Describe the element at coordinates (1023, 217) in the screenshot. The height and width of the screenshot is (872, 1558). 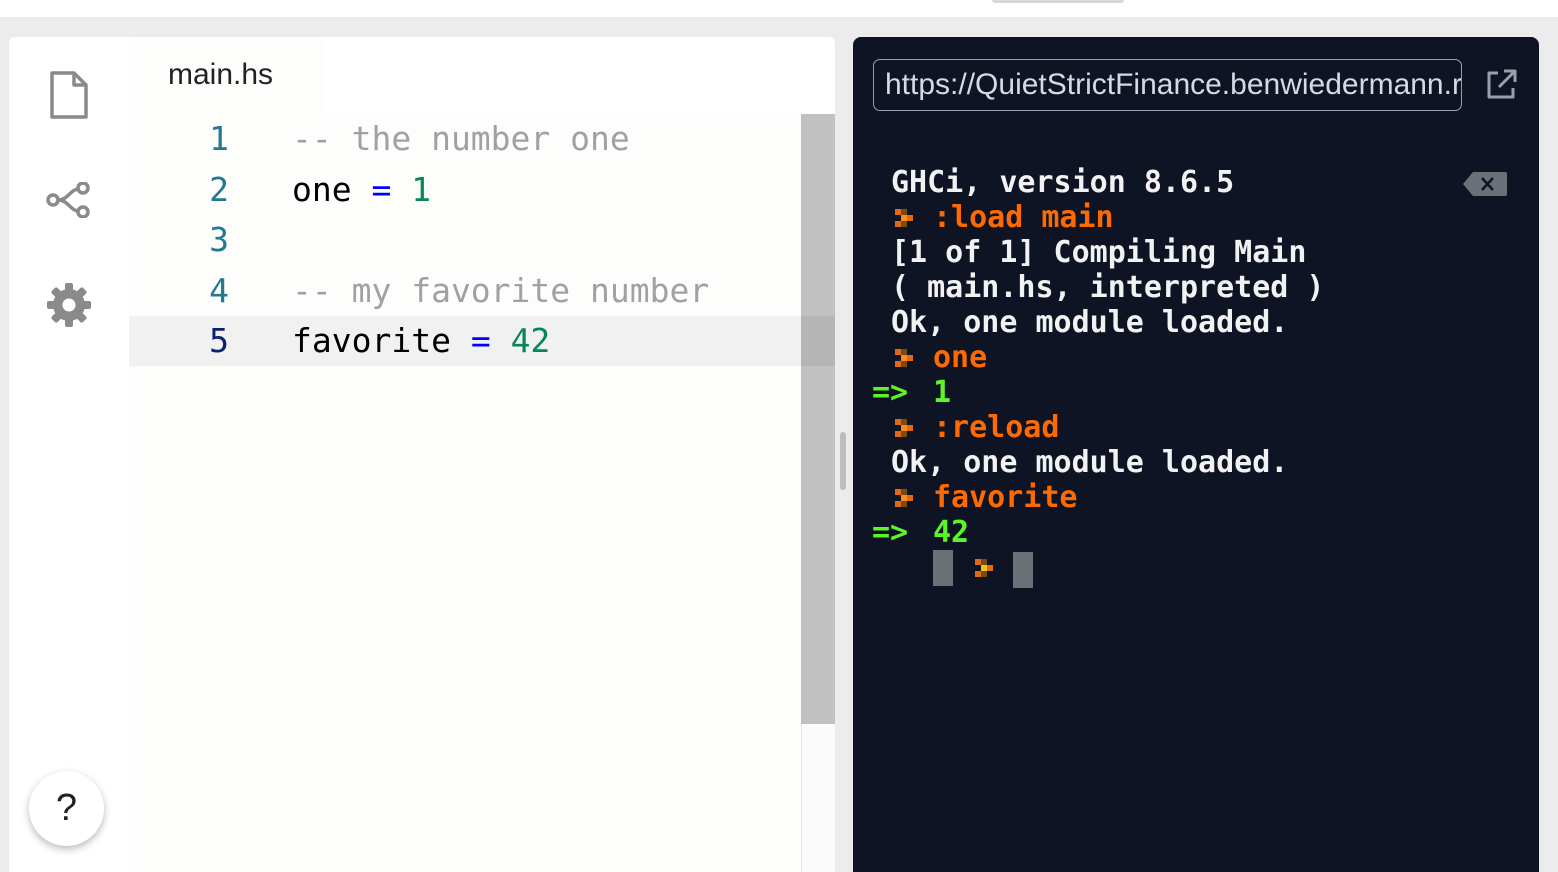
I see `console-text: :load main` at that location.